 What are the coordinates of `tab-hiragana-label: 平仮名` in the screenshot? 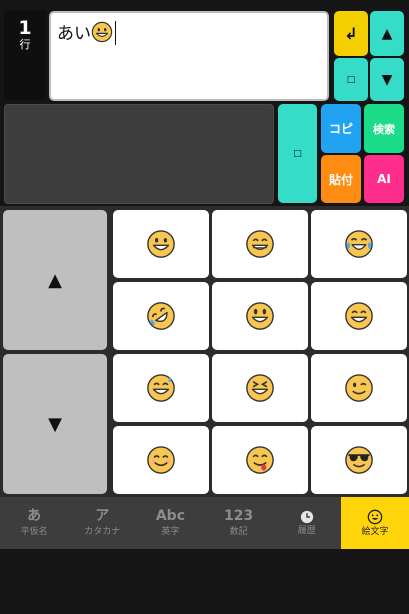 It's located at (34, 532).